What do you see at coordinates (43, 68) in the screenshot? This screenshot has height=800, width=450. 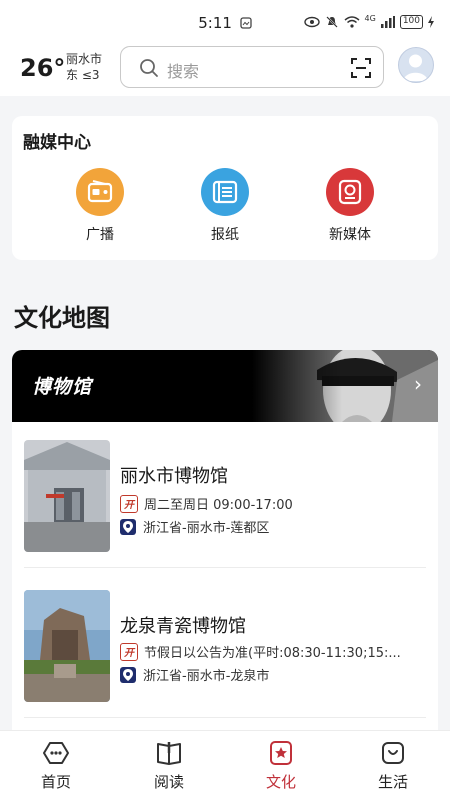 I see `weather-temperature: 26°` at bounding box center [43, 68].